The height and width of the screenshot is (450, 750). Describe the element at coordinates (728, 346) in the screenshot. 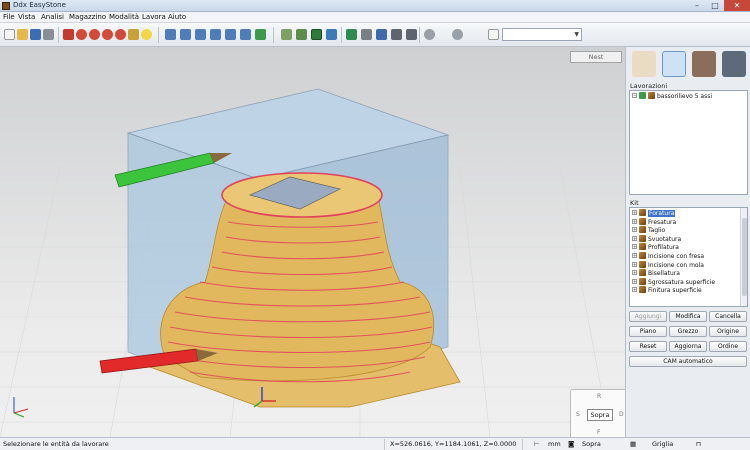

I see `ordine-button: Ordine` at that location.